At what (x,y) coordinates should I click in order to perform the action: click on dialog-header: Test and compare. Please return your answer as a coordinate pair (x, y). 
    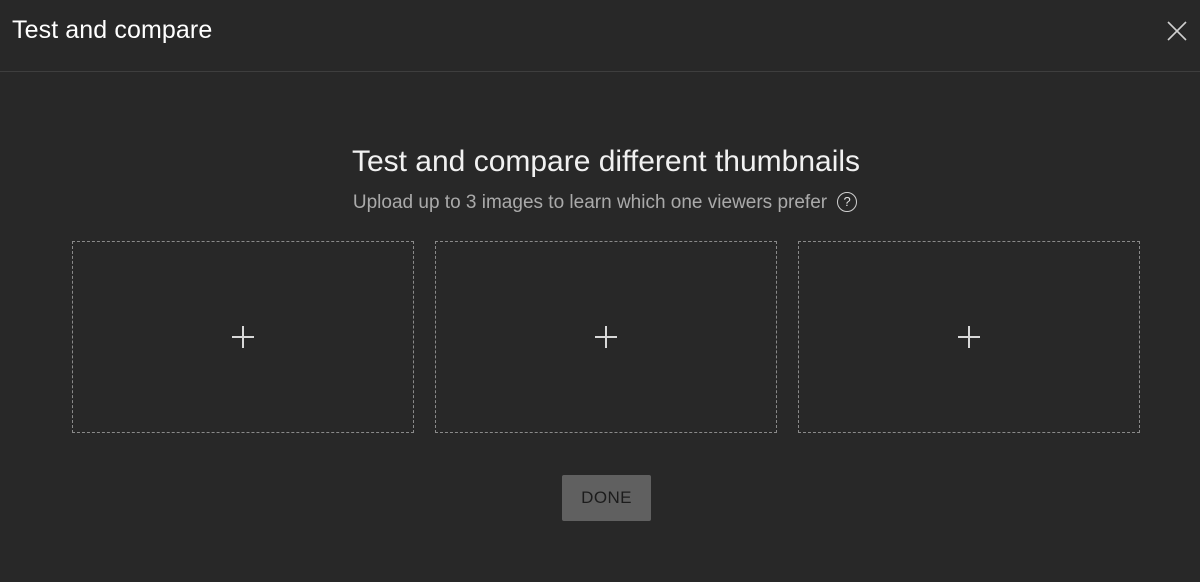
    Looking at the image, I should click on (600, 36).